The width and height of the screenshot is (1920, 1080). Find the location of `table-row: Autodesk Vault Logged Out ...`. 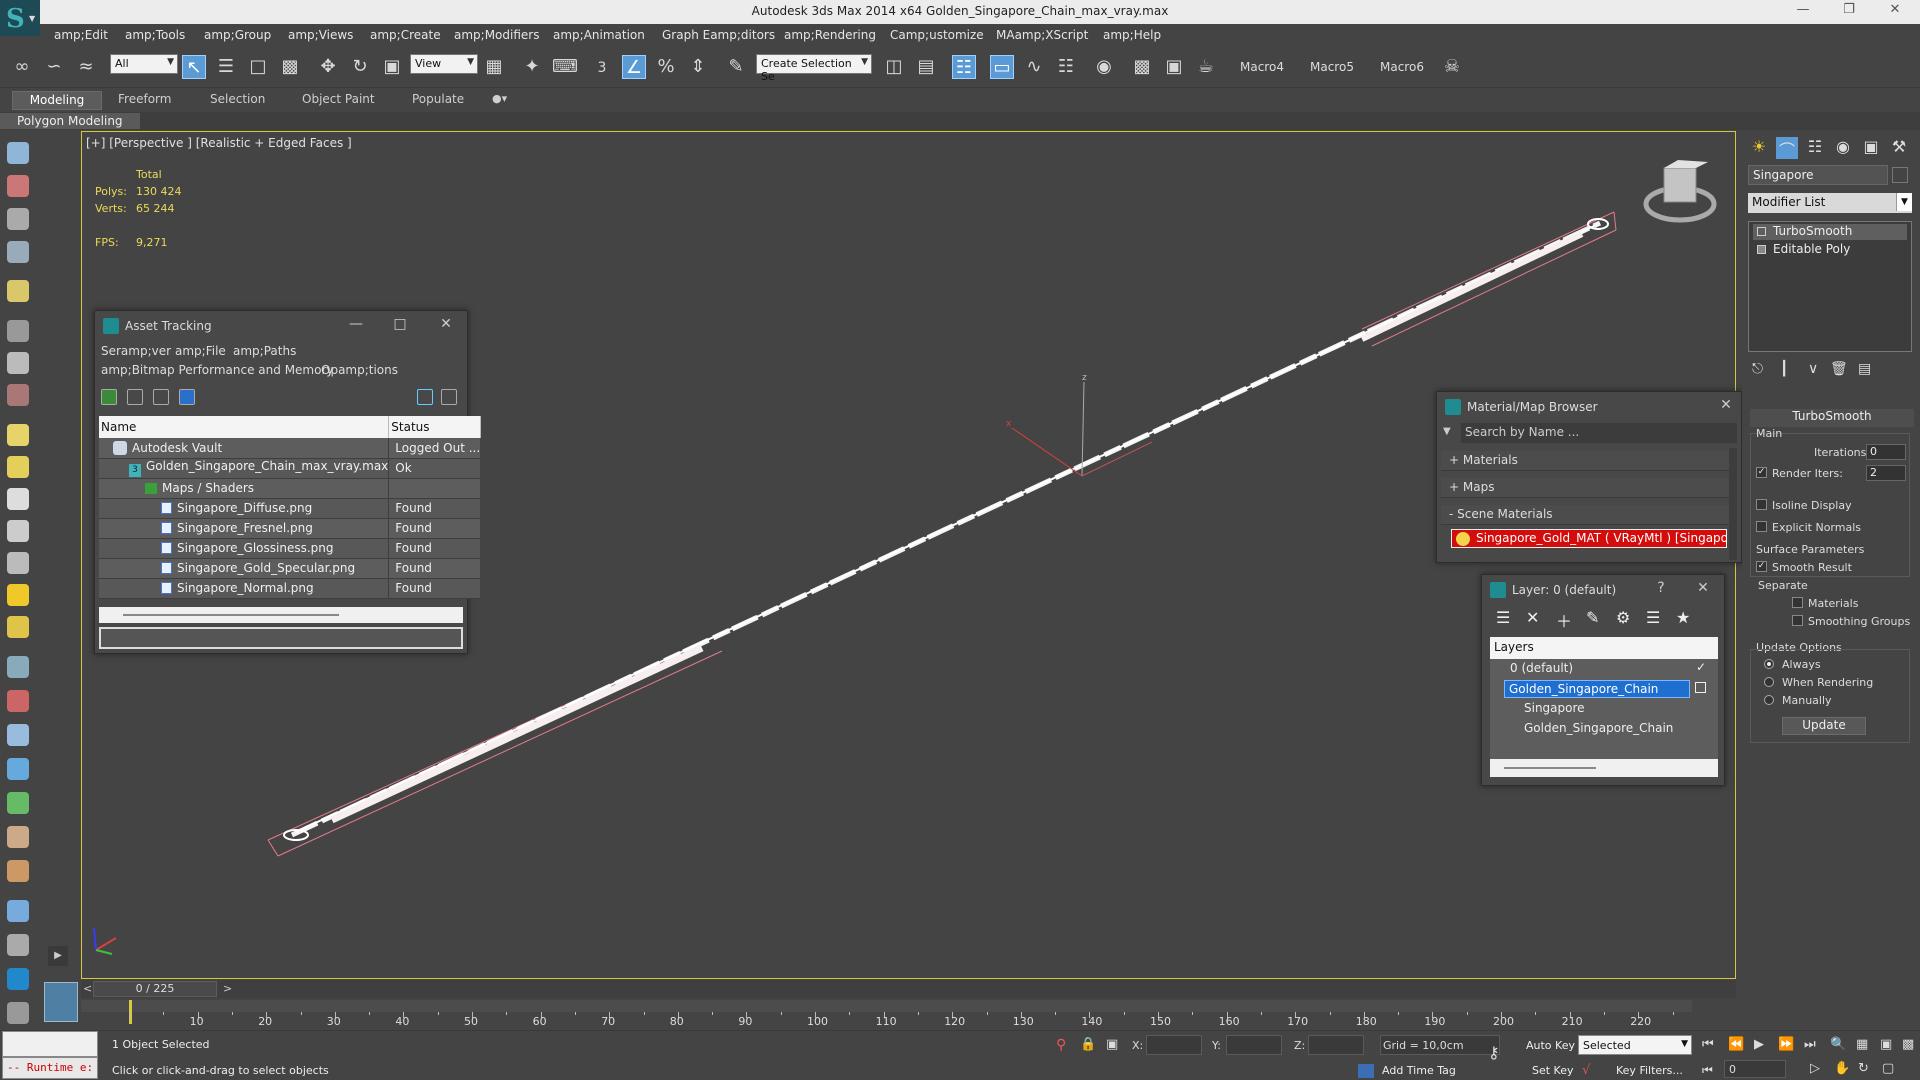

table-row: Autodesk Vault Logged Out ... is located at coordinates (290, 448).